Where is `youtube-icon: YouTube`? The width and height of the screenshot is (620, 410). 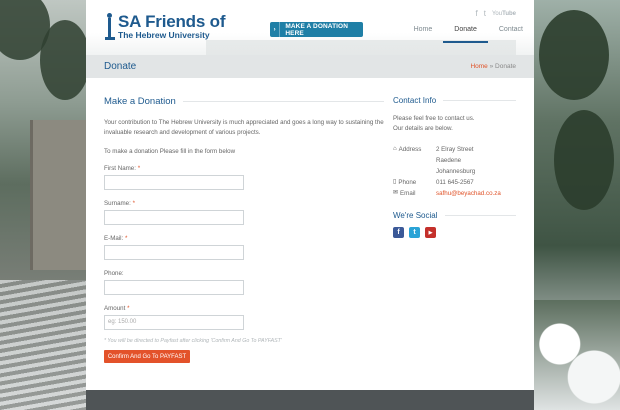
youtube-icon: YouTube is located at coordinates (504, 14).